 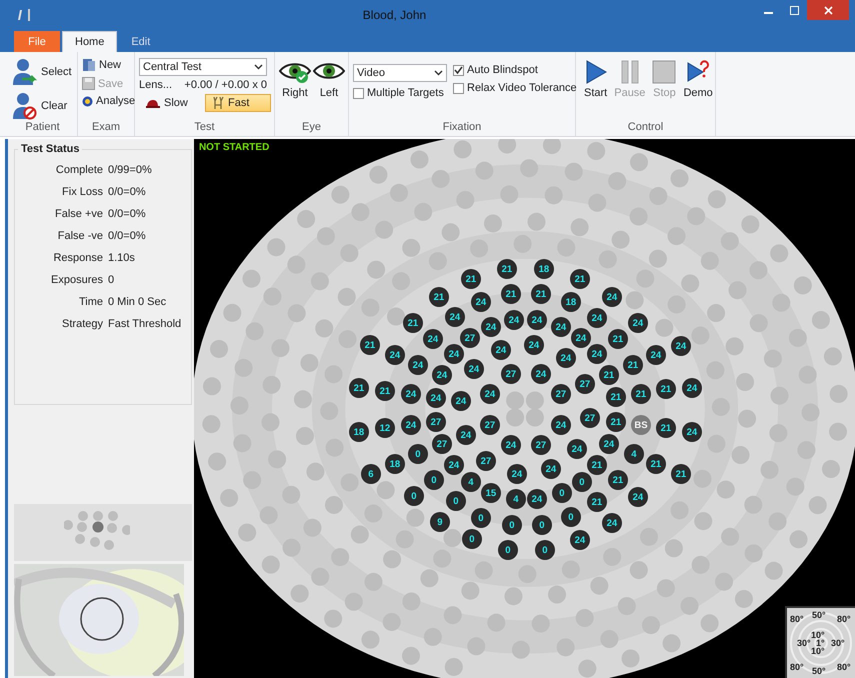 I want to click on group-label: Eye, so click(x=311, y=127).